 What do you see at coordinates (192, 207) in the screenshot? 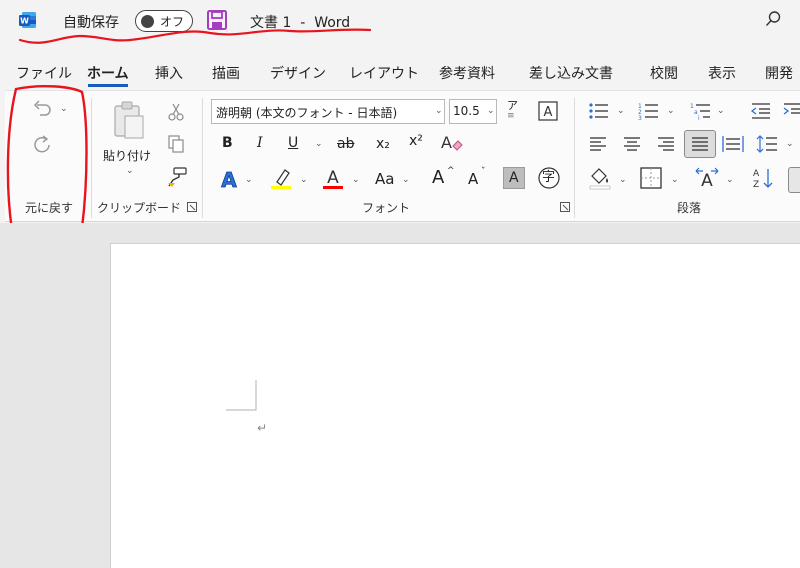
I see `clipboard-launcher-icon` at bounding box center [192, 207].